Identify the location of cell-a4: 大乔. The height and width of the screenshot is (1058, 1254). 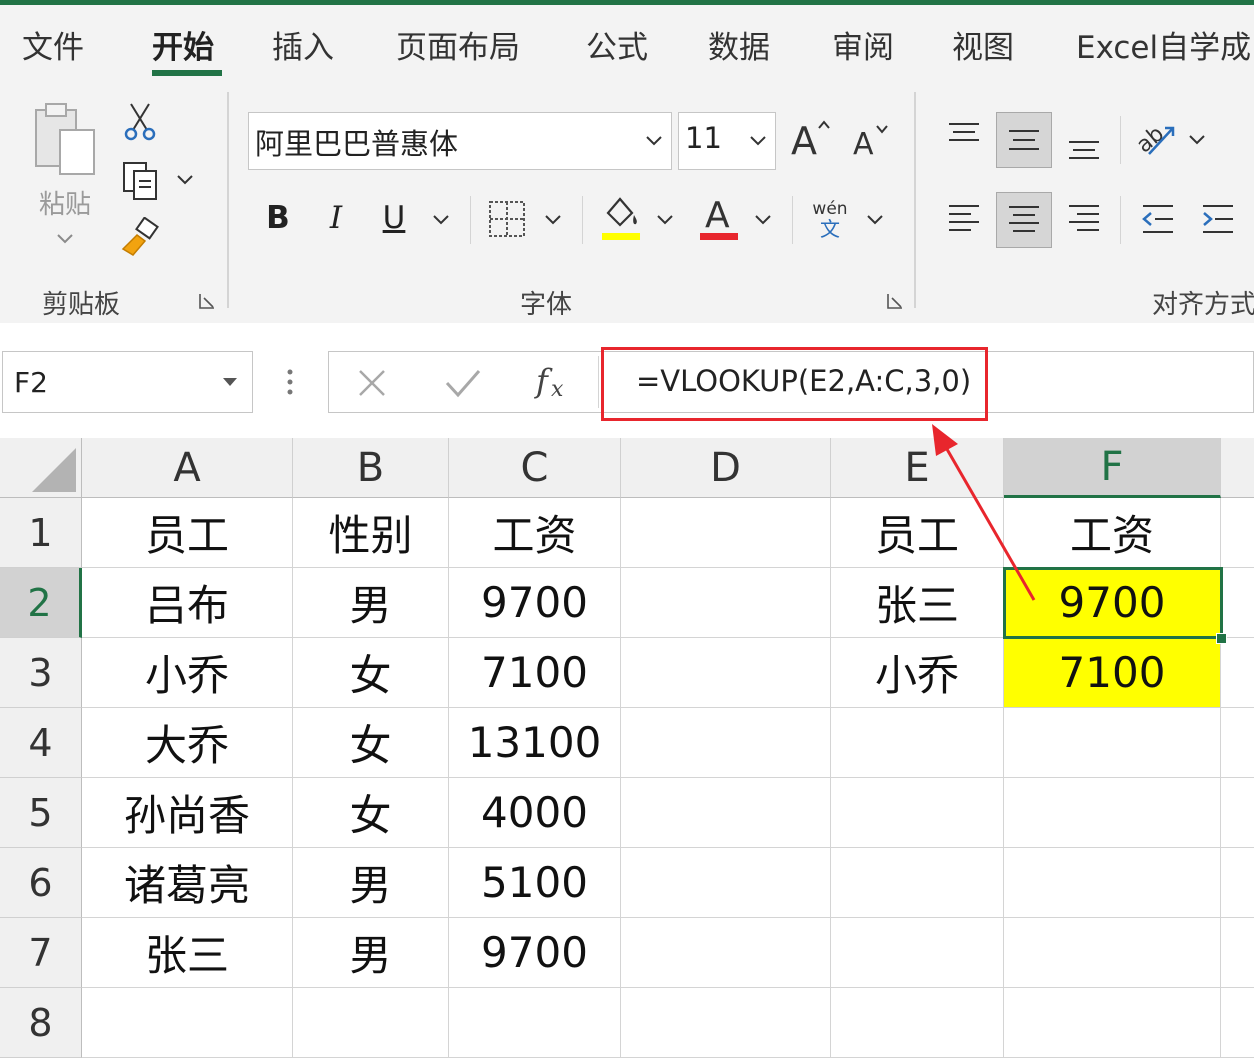
(187, 743).